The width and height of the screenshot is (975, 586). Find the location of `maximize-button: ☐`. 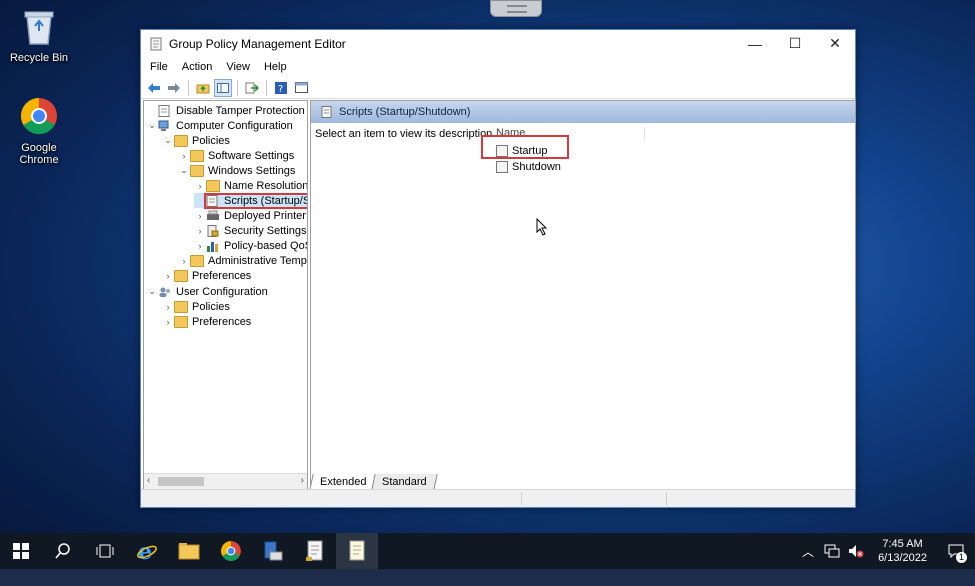

maximize-button: ☐ is located at coordinates (795, 43).